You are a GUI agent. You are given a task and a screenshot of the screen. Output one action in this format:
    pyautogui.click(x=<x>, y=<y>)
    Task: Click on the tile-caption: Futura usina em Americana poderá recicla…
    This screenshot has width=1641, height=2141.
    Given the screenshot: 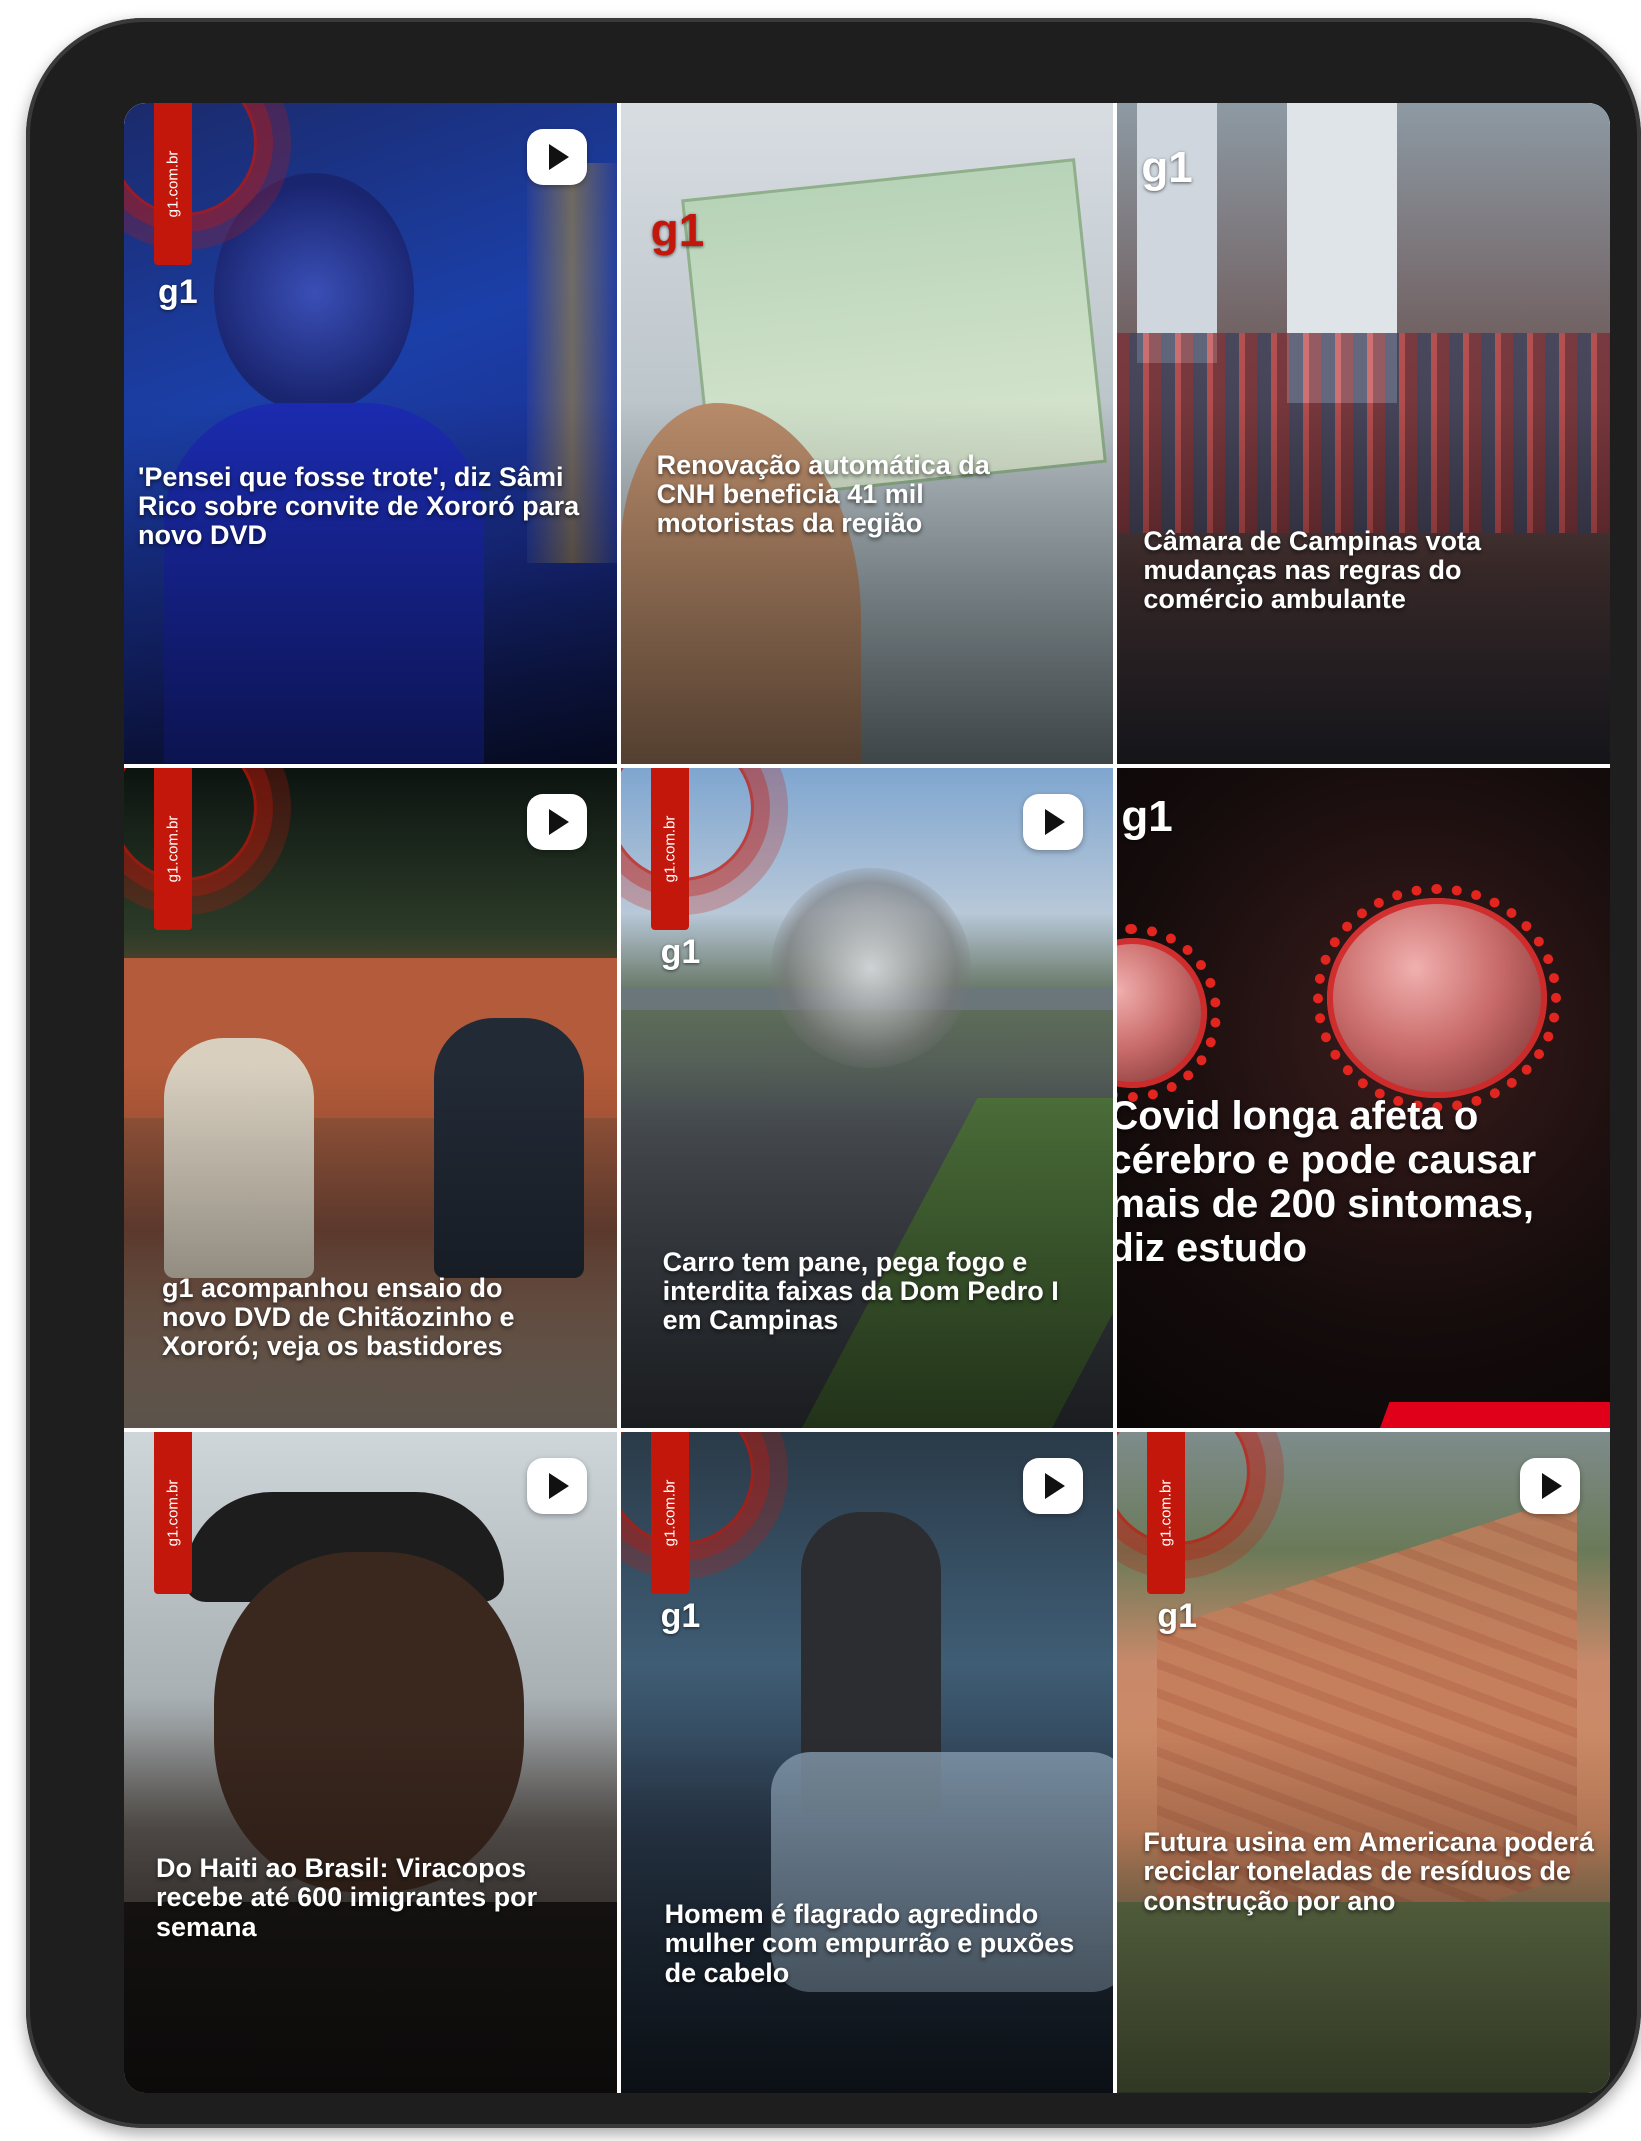 What is the action you would take?
    pyautogui.click(x=1368, y=1871)
    